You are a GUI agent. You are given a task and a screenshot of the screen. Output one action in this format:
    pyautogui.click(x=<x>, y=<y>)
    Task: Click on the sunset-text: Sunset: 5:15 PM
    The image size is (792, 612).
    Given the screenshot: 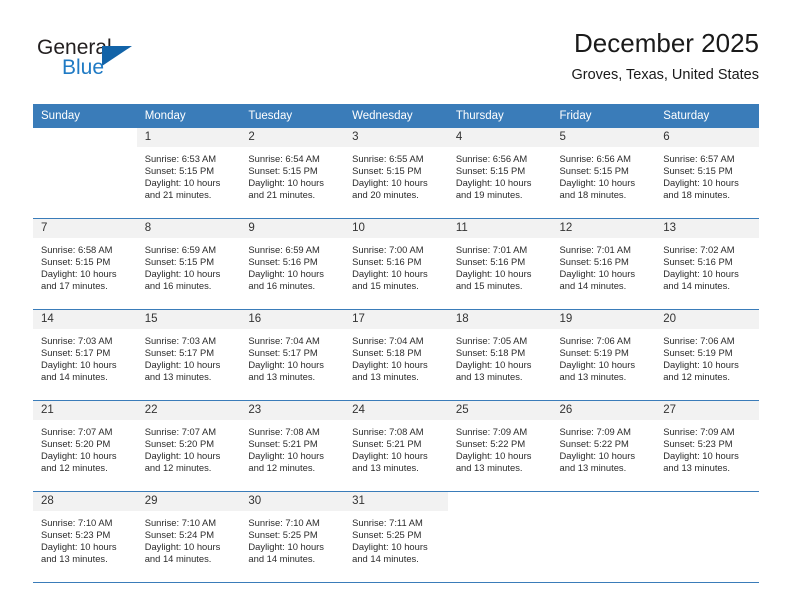 What is the action you would take?
    pyautogui.click(x=698, y=171)
    